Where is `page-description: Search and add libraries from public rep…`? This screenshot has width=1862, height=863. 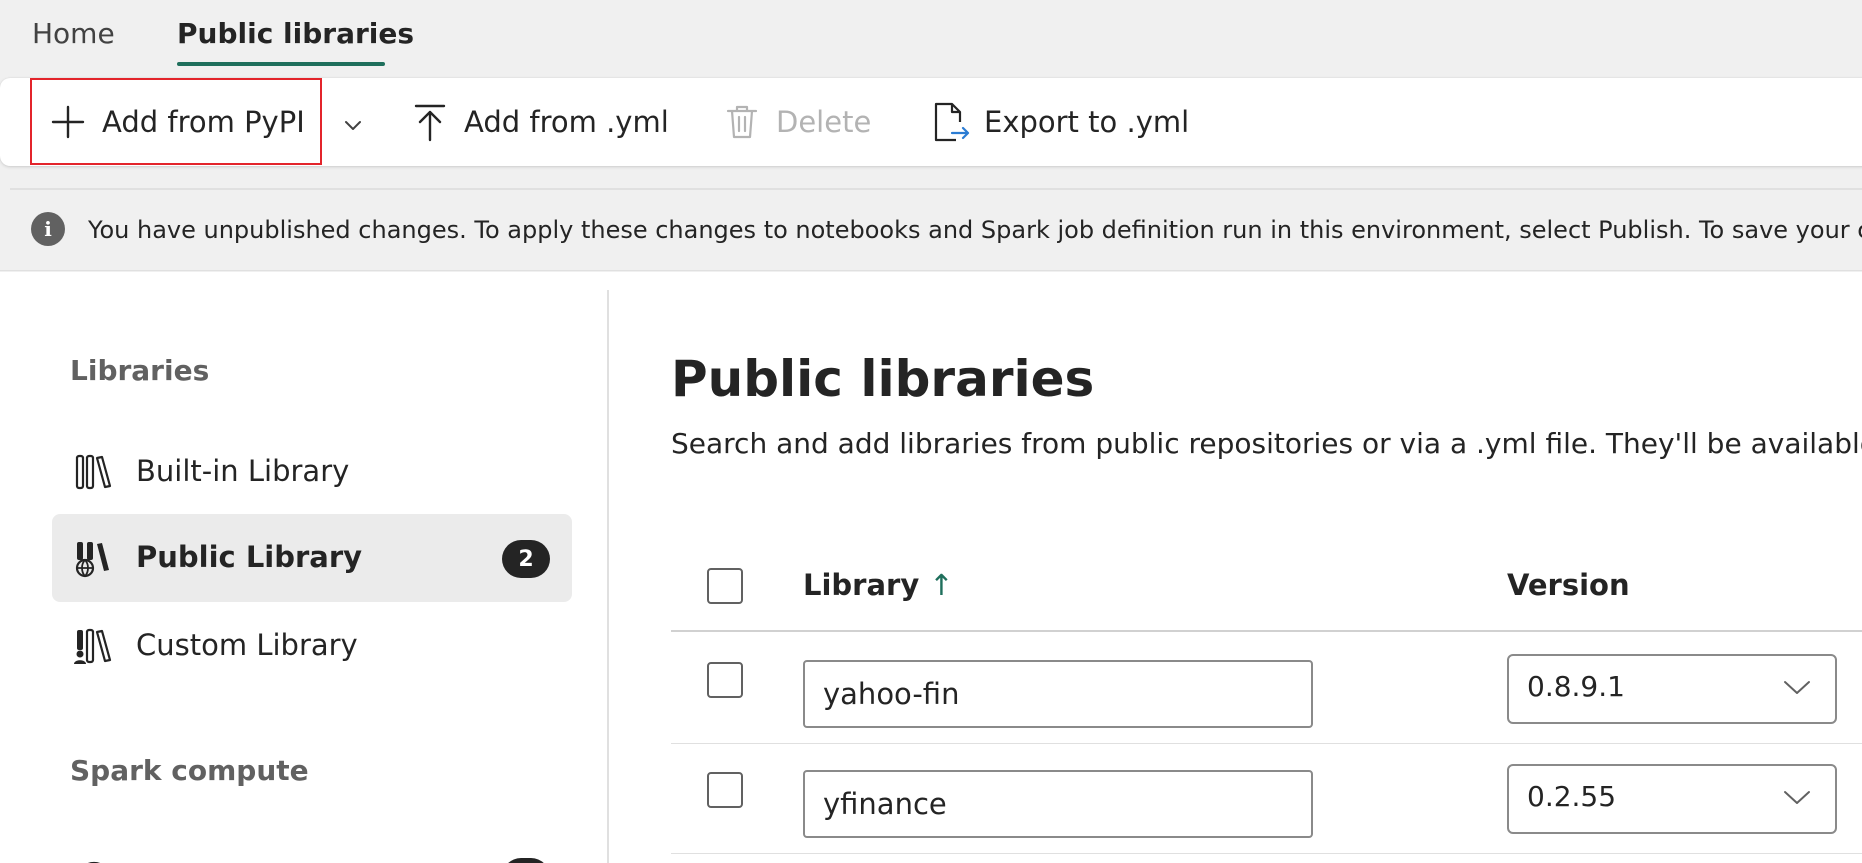 page-description: Search and add libraries from public rep… is located at coordinates (1266, 443).